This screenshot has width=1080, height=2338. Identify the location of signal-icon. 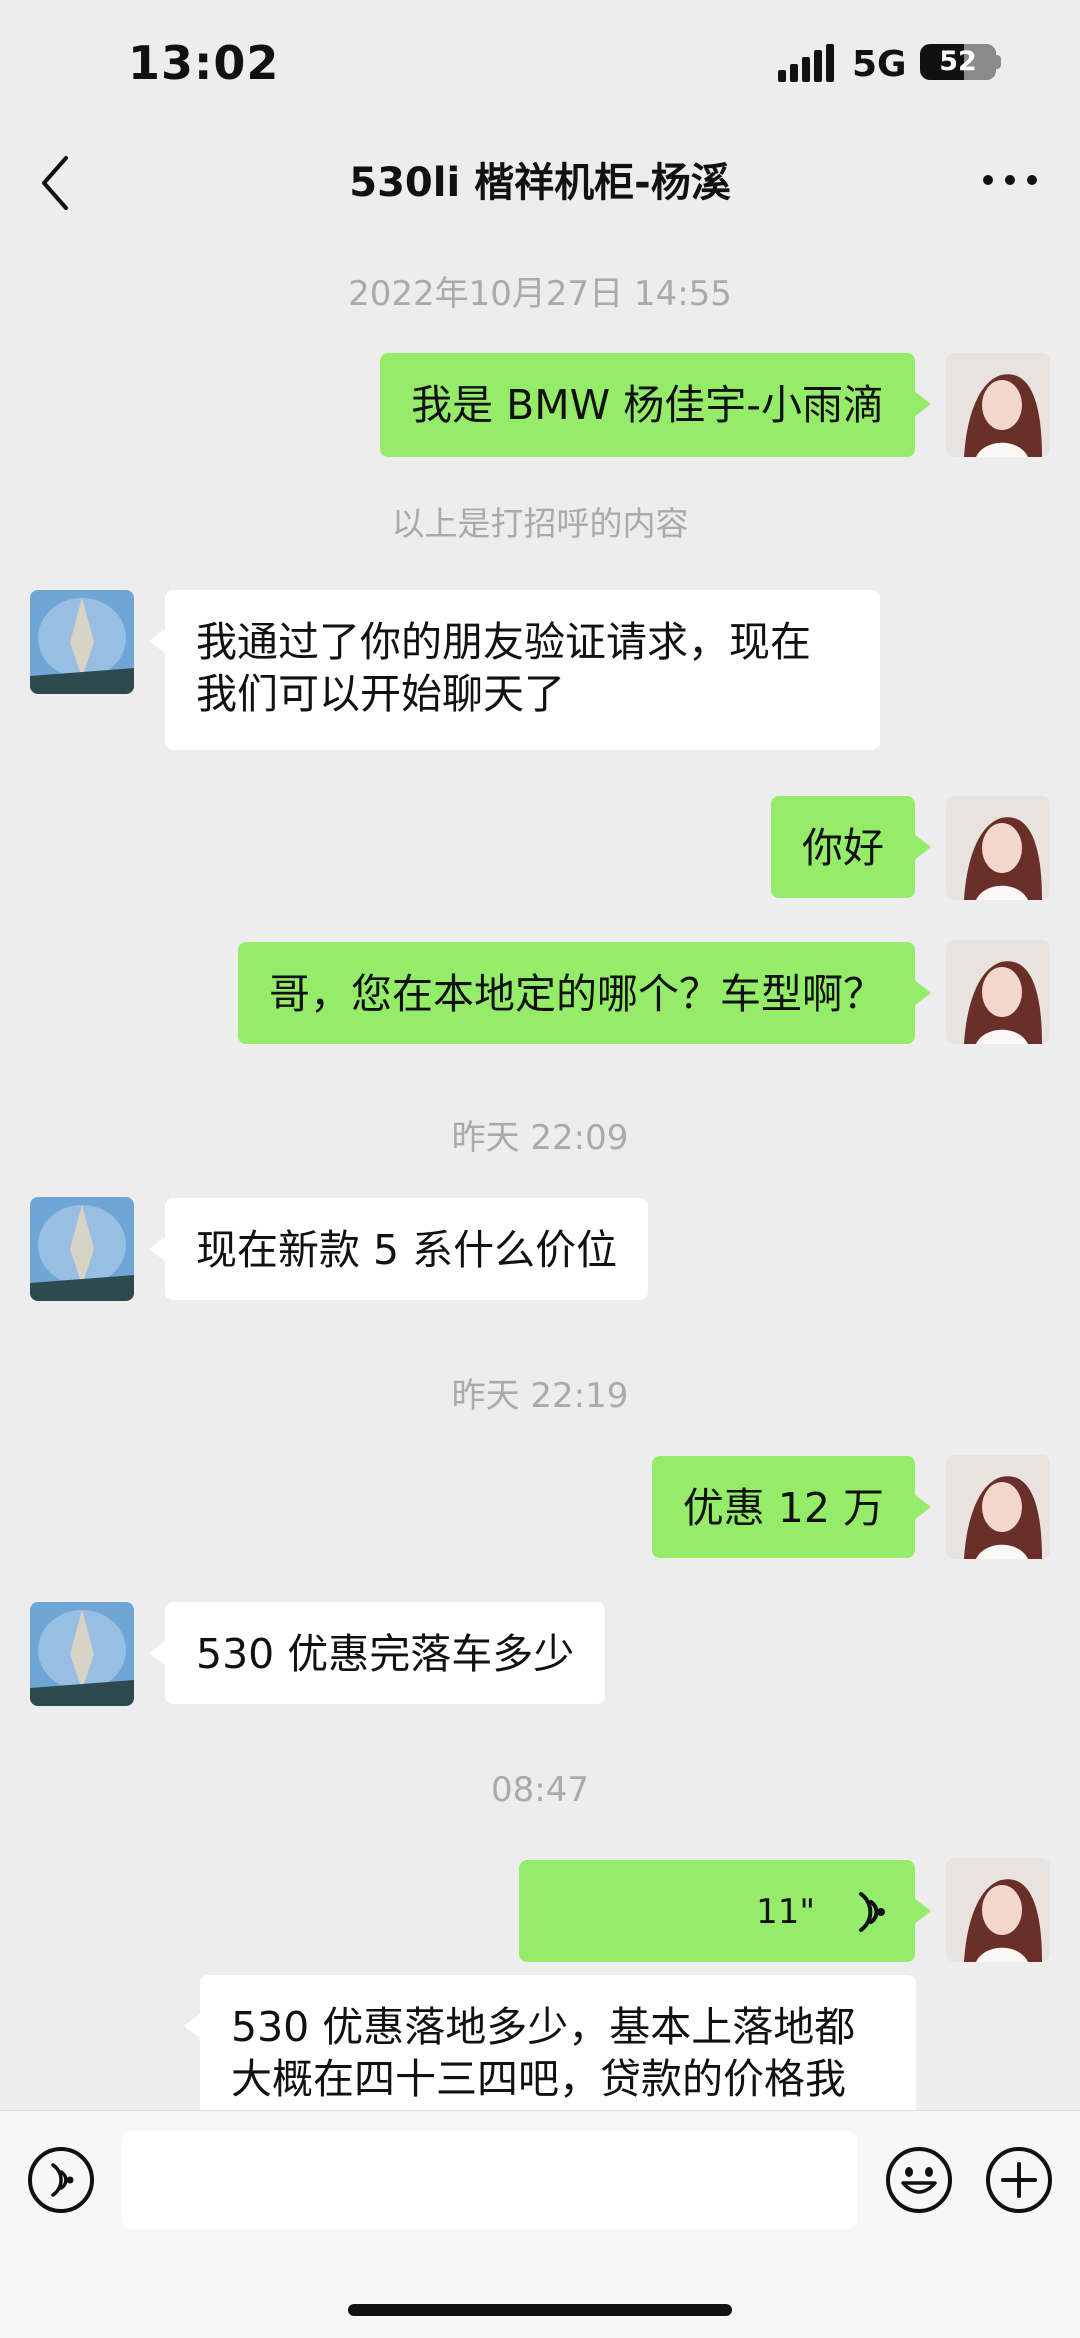
(806, 63).